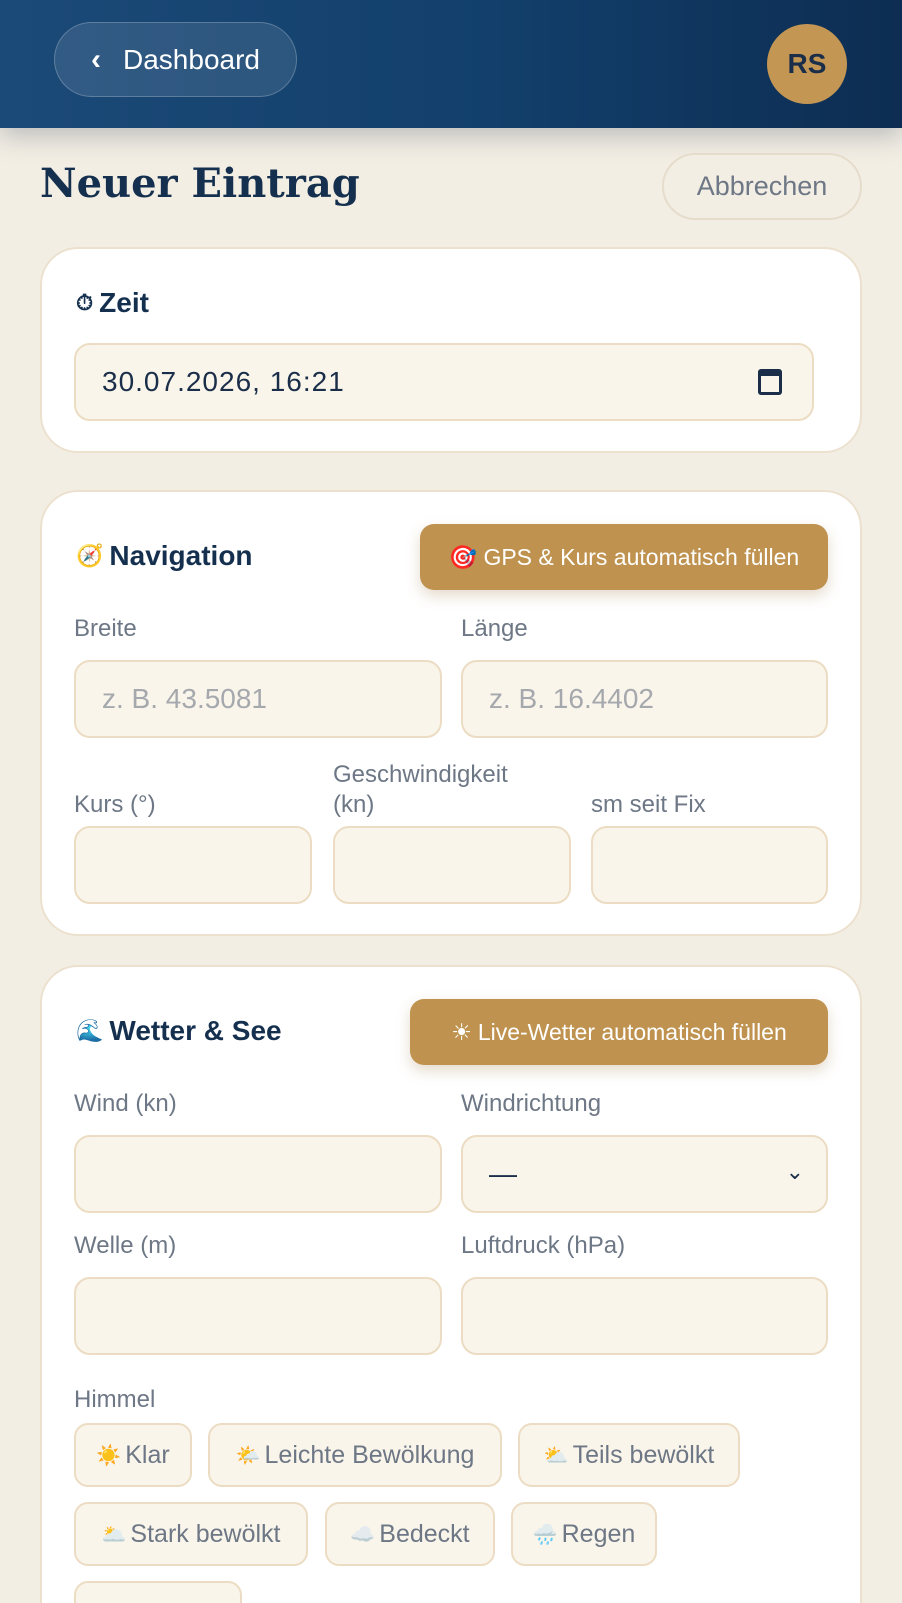 This screenshot has width=902, height=1603. I want to click on pressure-input, so click(644, 1316).